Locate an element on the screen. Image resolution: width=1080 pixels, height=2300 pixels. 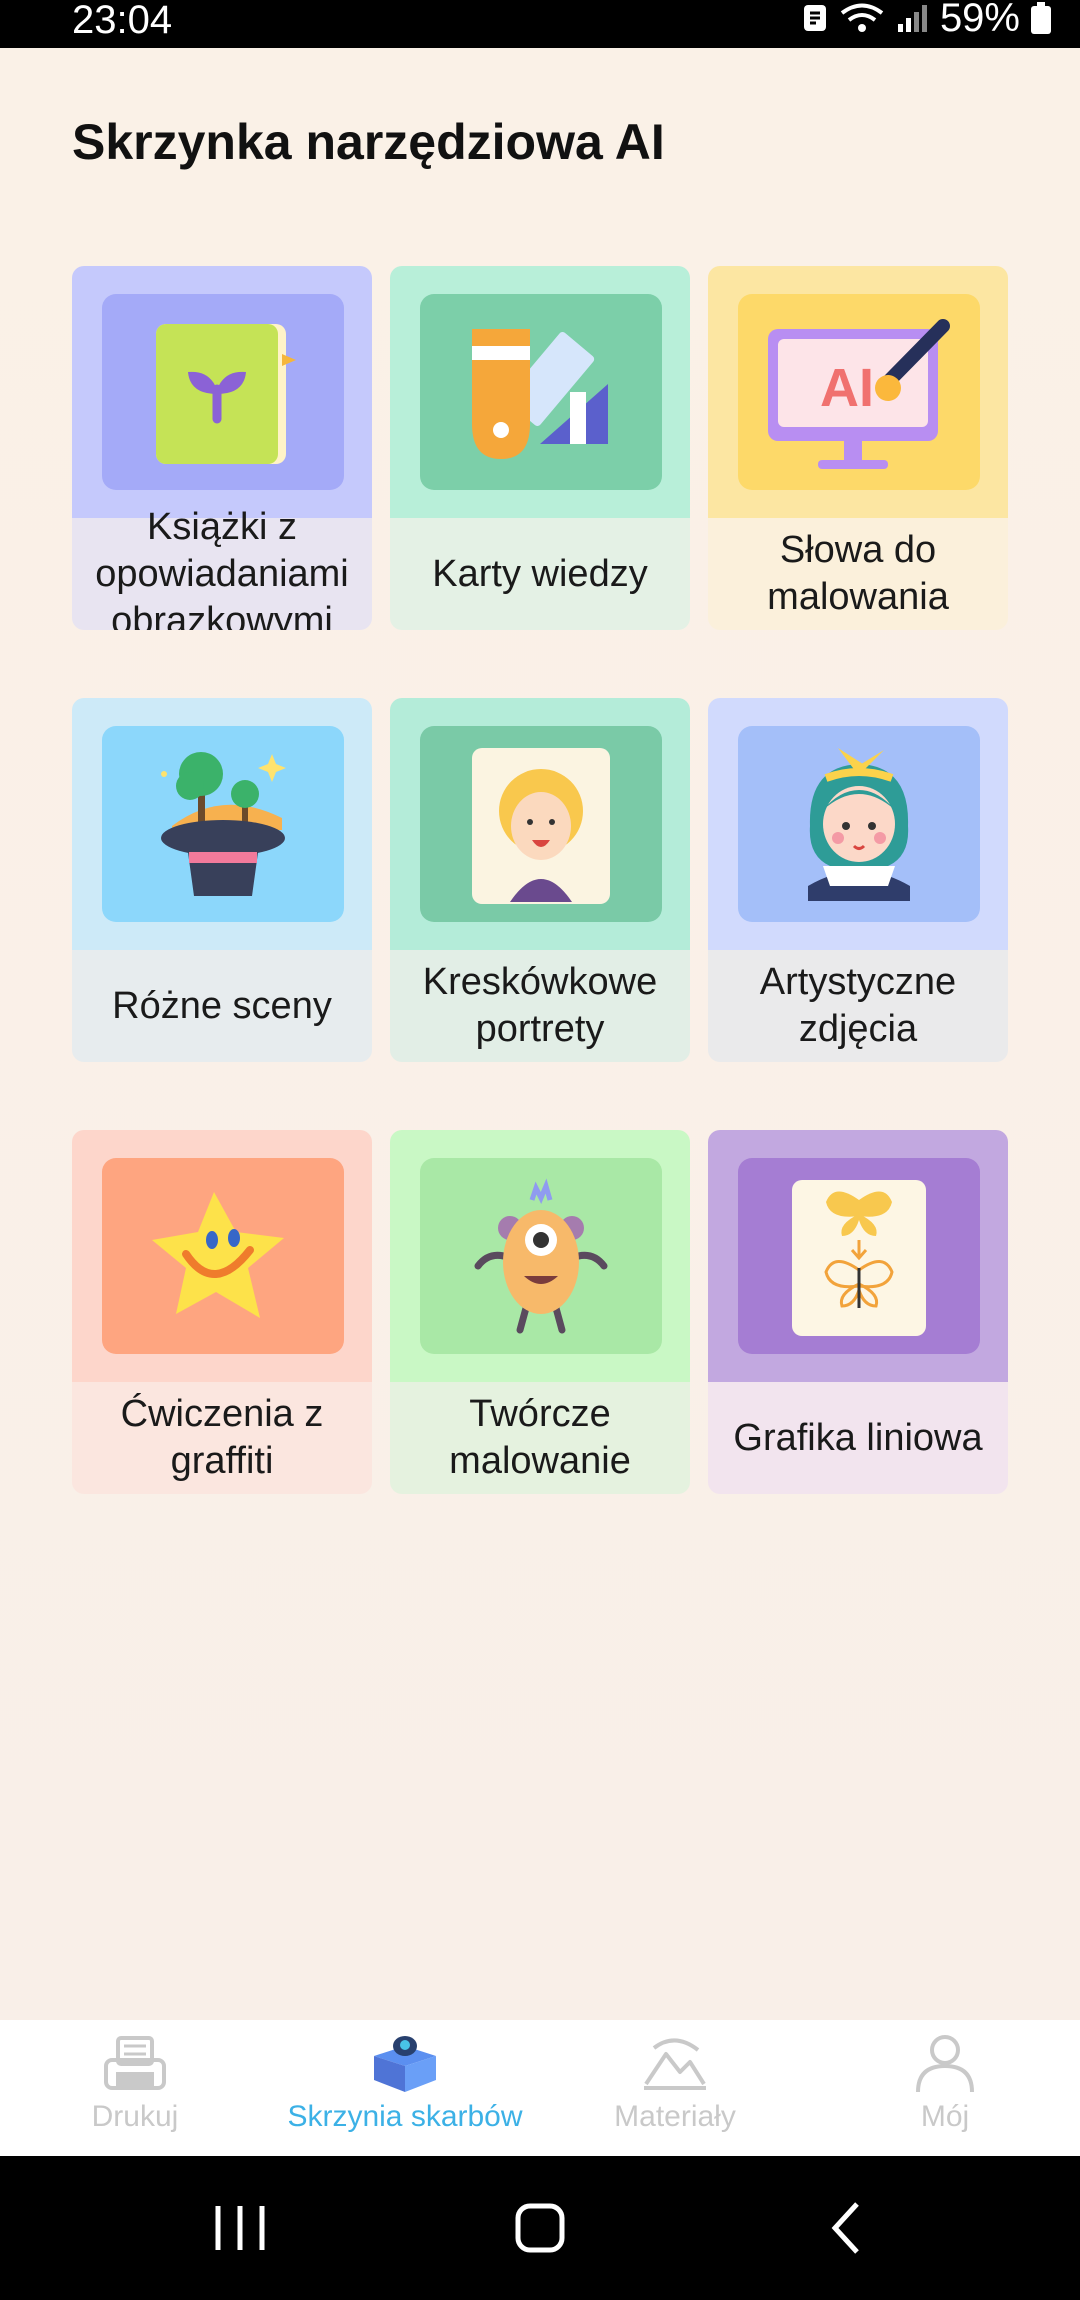
notification-icon is located at coordinates (814, 18).